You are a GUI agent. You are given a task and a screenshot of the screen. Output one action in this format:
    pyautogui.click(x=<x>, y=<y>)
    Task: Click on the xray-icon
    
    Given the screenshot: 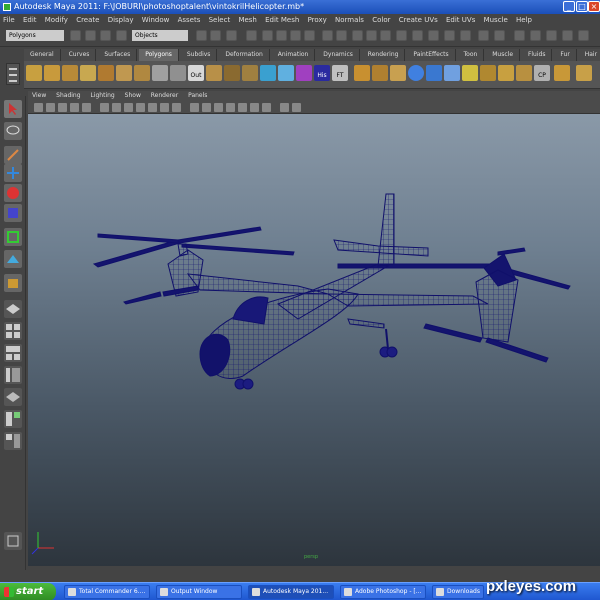 What is the action you would take?
    pyautogui.click(x=296, y=107)
    